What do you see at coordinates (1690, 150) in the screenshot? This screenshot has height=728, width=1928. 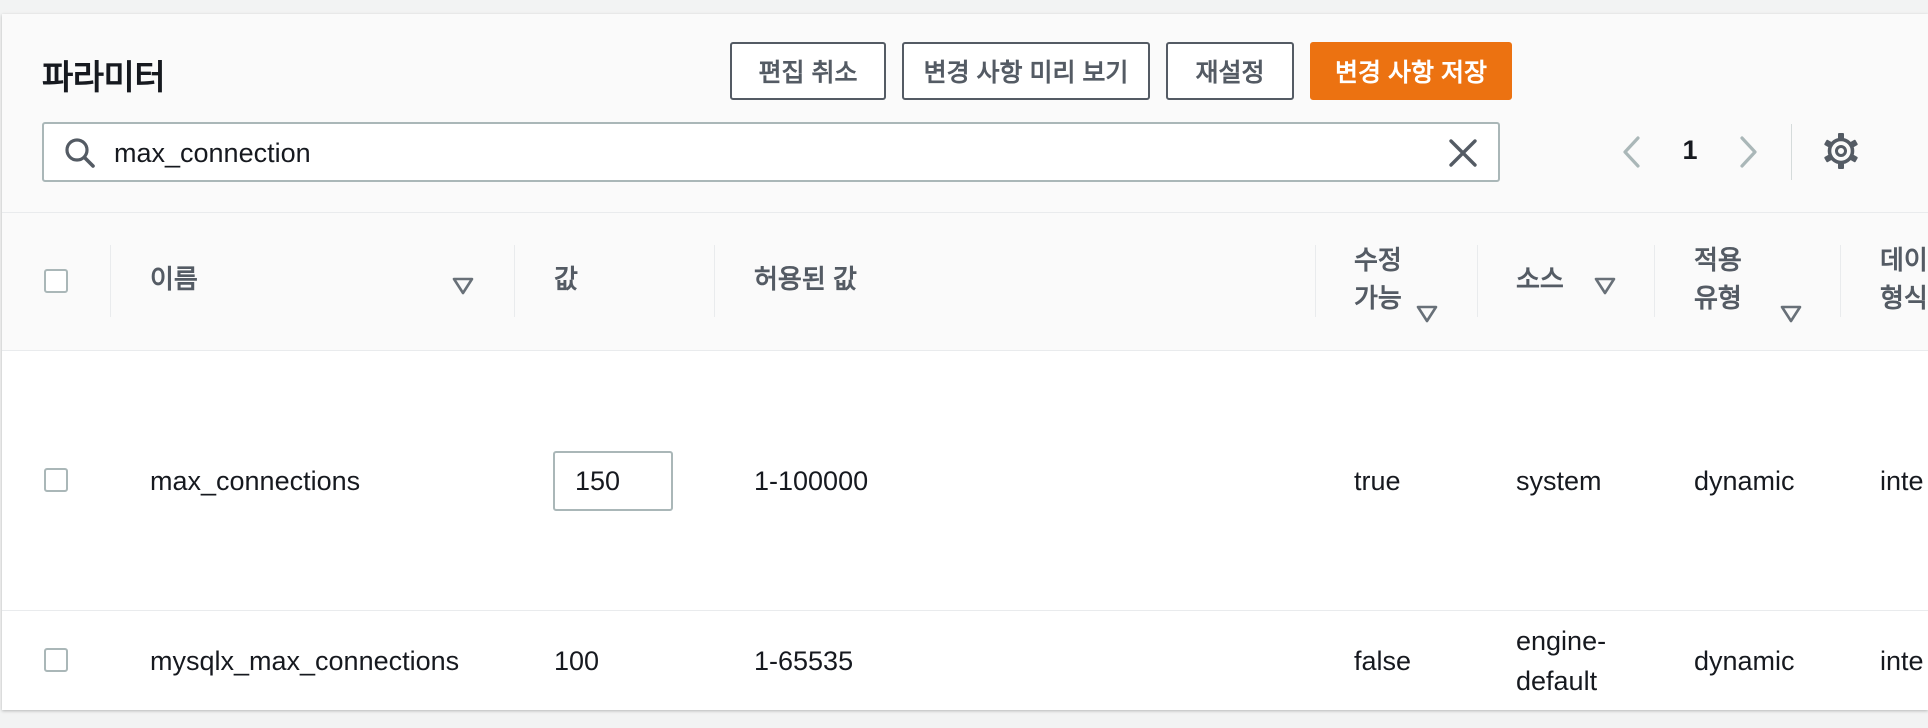 I see `page-number: 1` at bounding box center [1690, 150].